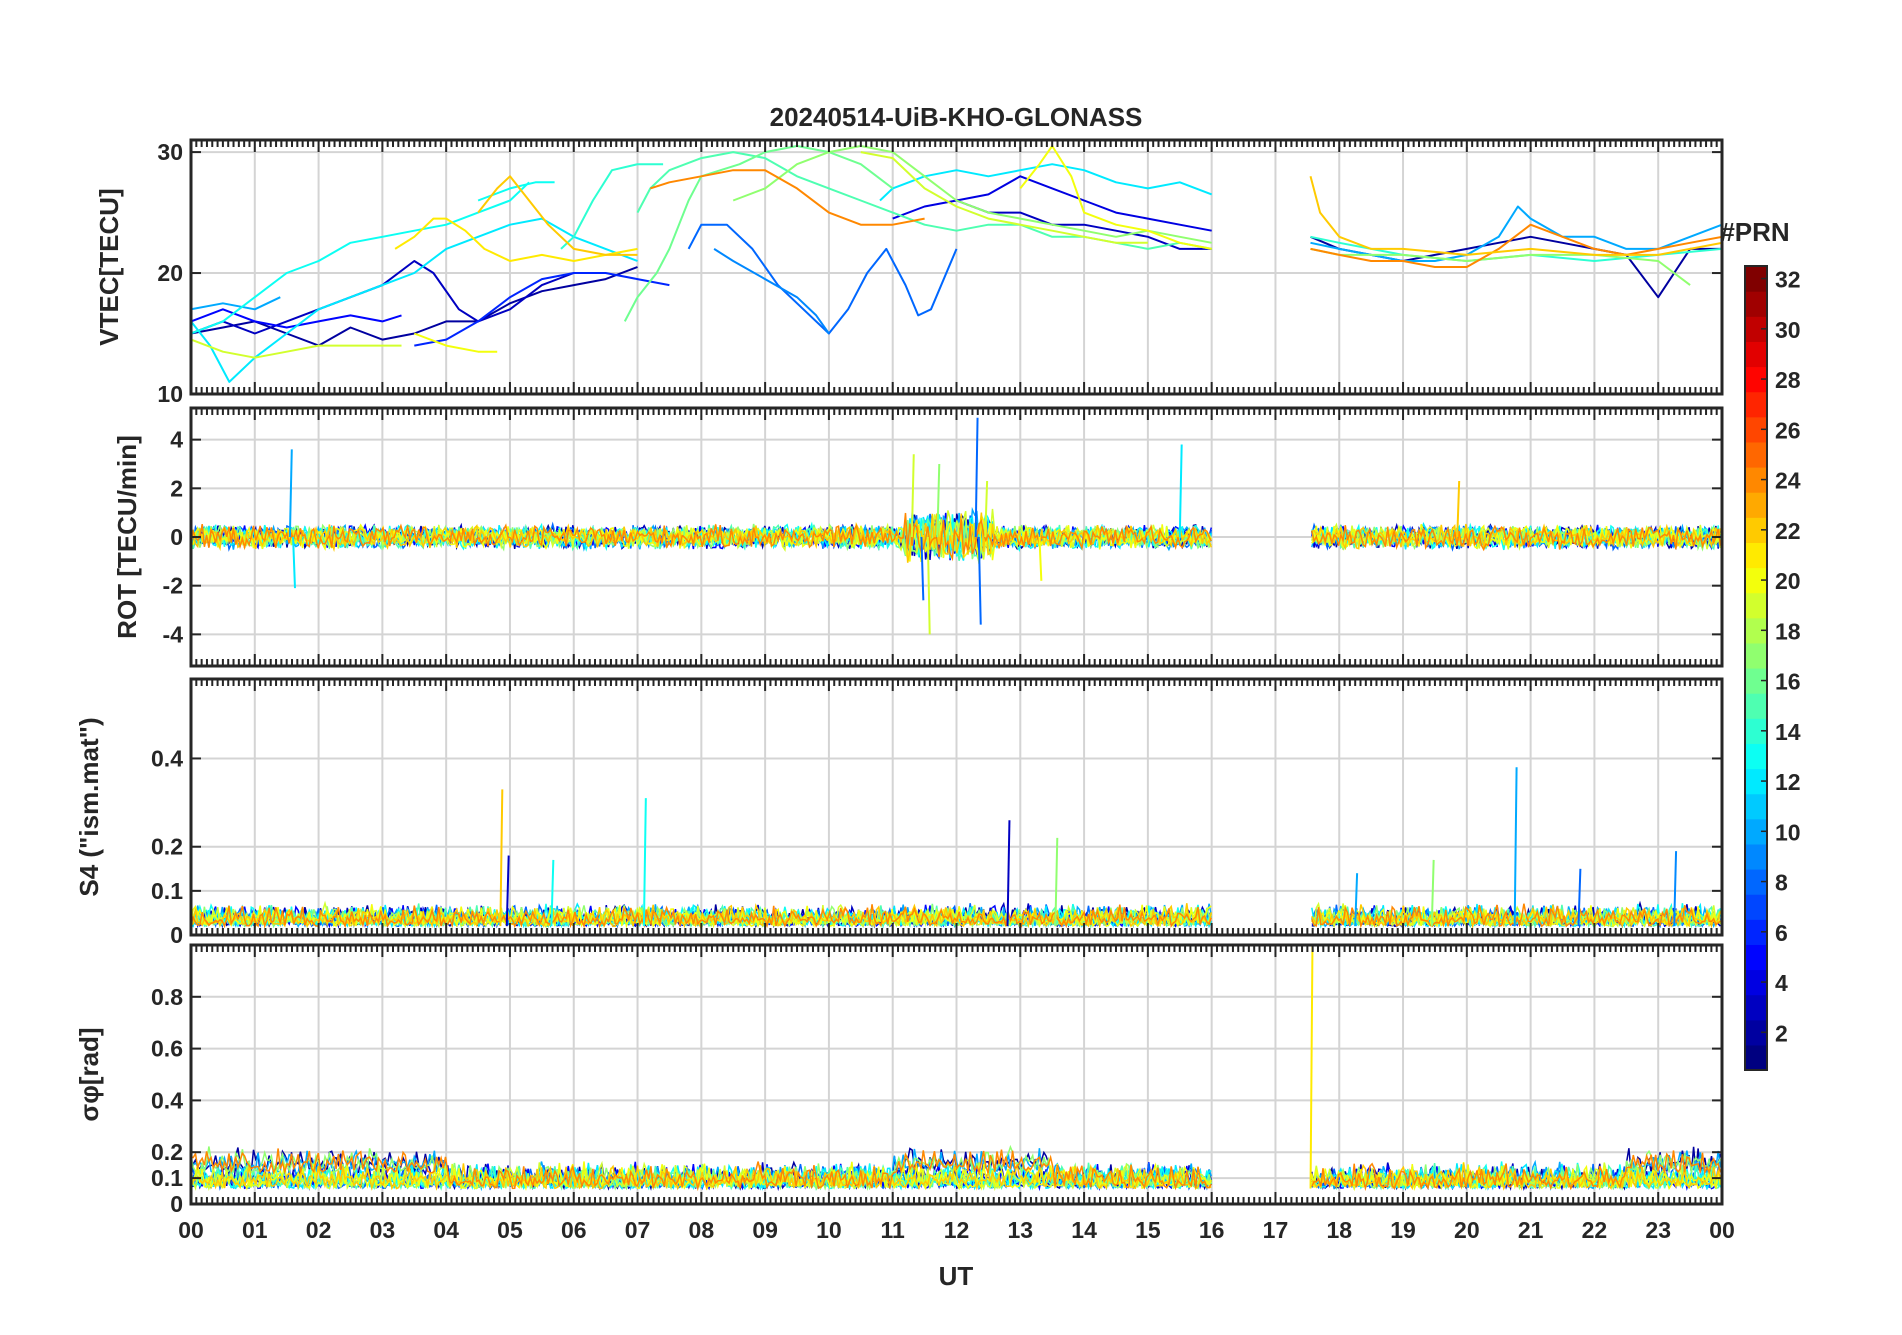 Image resolution: width=1902 pixels, height=1335 pixels. I want to click on y-axis-label-rot: ROT [TECU/min], so click(127, 537).